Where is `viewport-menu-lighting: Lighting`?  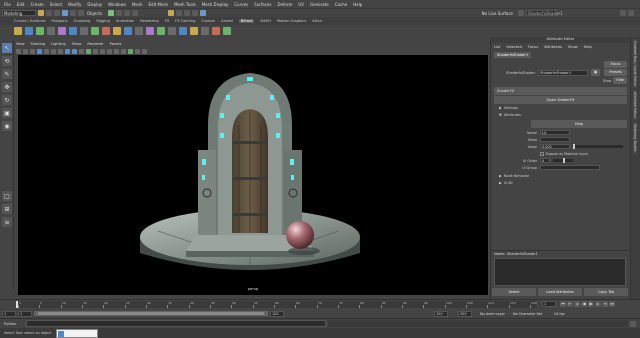 viewport-menu-lighting: Lighting is located at coordinates (58, 44).